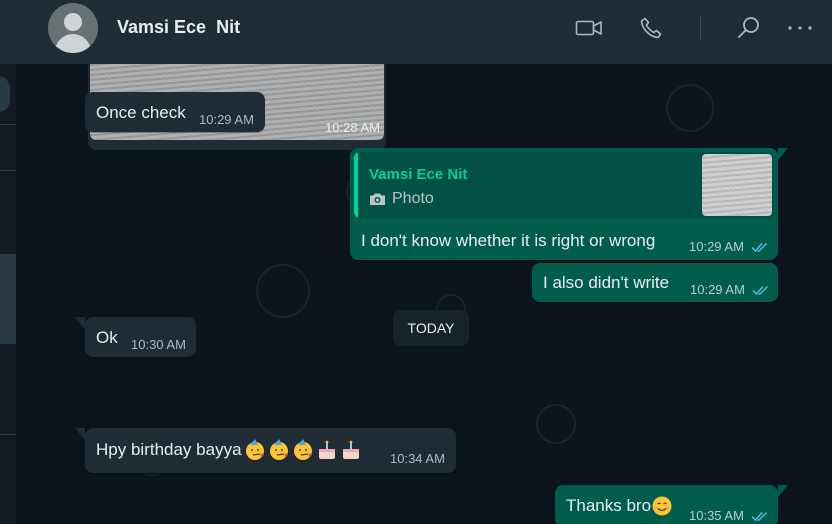 The width and height of the screenshot is (832, 524). Describe the element at coordinates (352, 127) in the screenshot. I see `message-time: 10:28 AM` at that location.